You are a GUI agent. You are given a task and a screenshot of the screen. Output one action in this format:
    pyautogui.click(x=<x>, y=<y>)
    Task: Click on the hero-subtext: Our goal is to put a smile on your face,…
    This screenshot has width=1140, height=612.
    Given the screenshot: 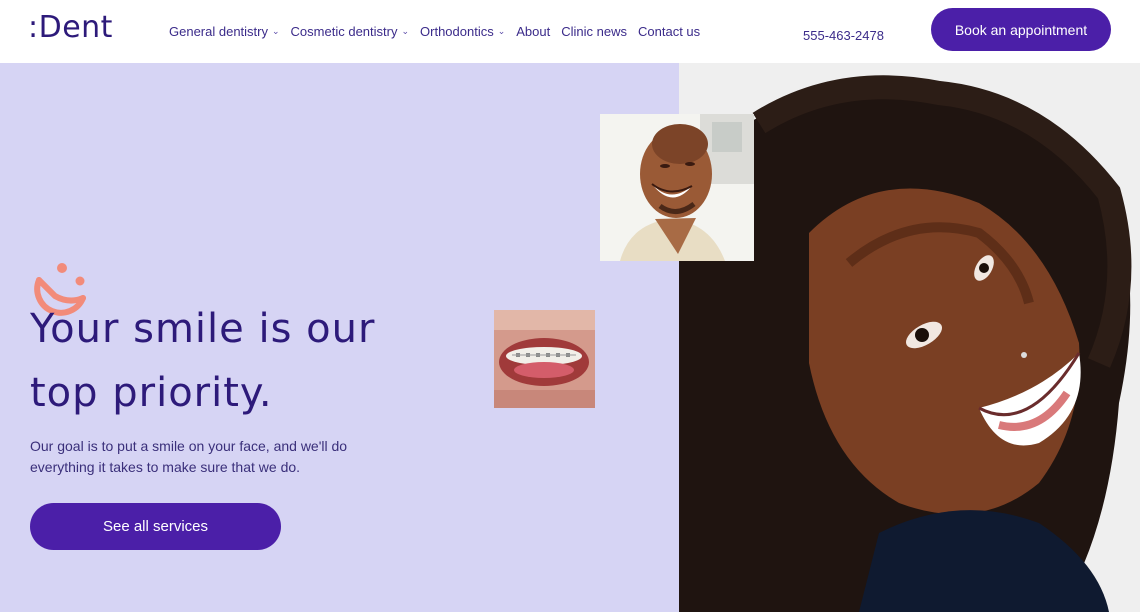 What is the action you would take?
    pyautogui.click(x=200, y=457)
    